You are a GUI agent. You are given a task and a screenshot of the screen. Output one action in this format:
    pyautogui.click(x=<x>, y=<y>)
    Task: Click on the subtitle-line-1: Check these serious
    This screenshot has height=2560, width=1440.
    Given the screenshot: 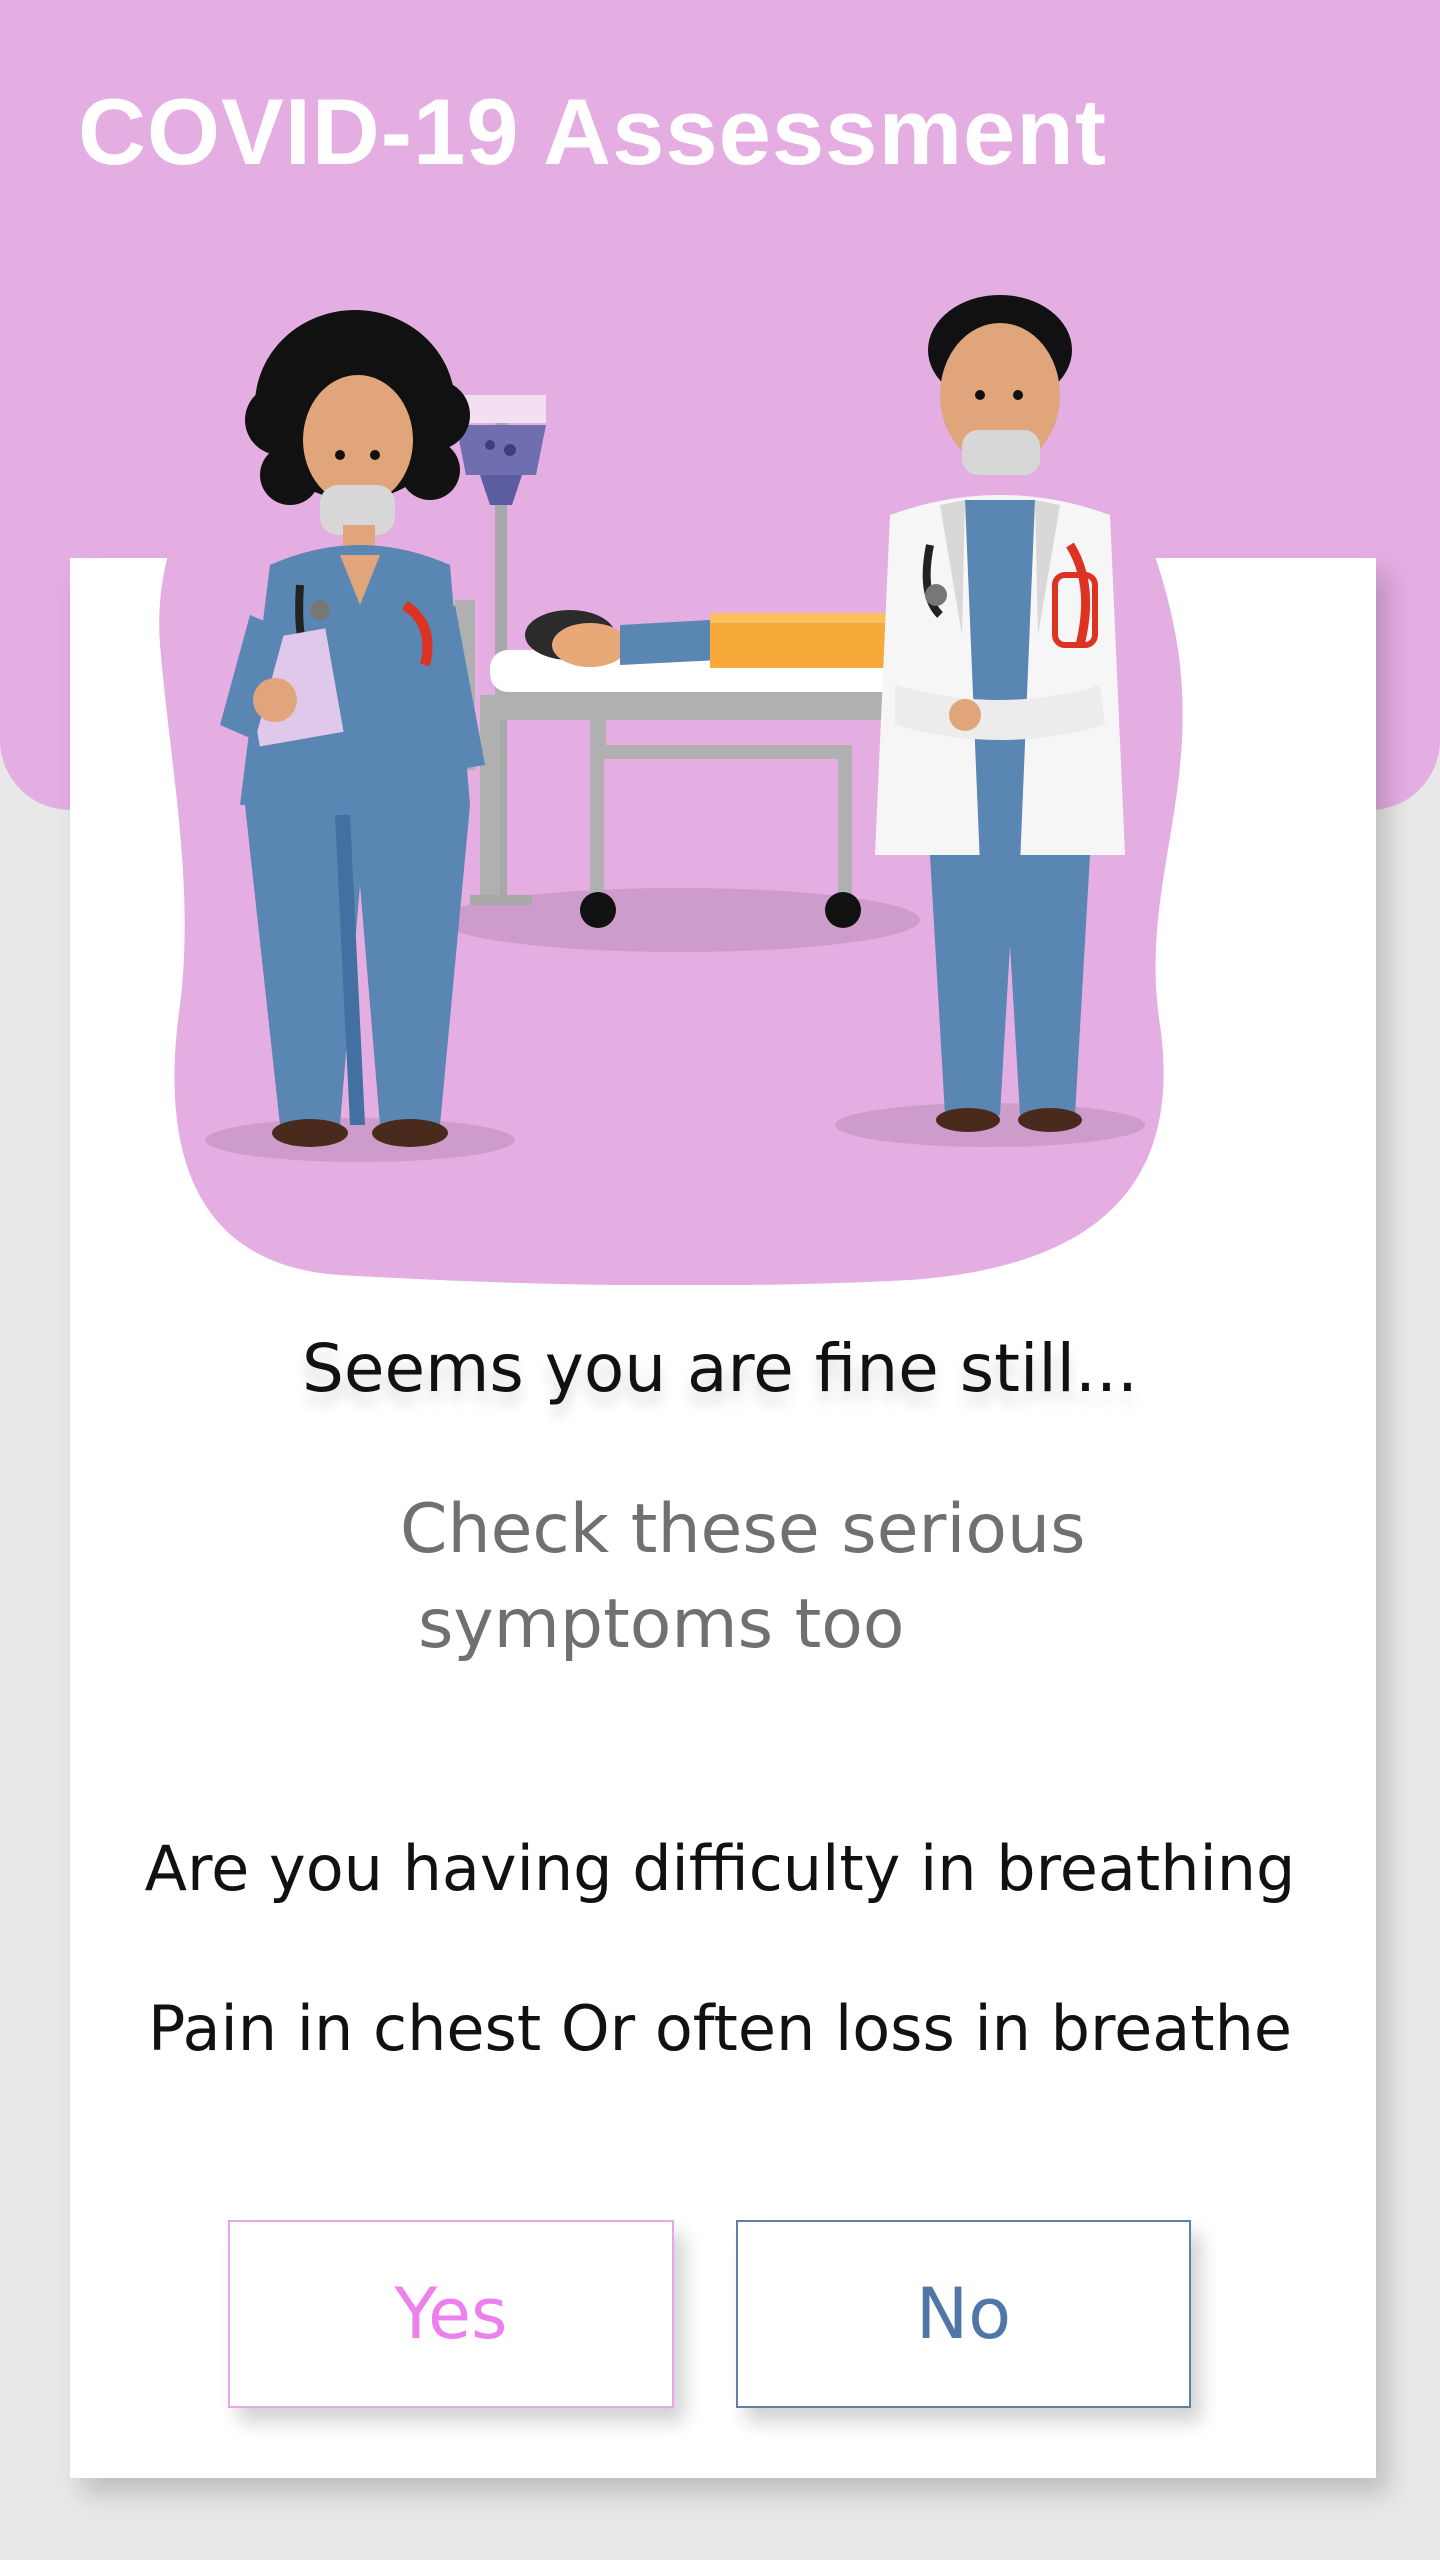 What is the action you would take?
    pyautogui.click(x=743, y=1529)
    